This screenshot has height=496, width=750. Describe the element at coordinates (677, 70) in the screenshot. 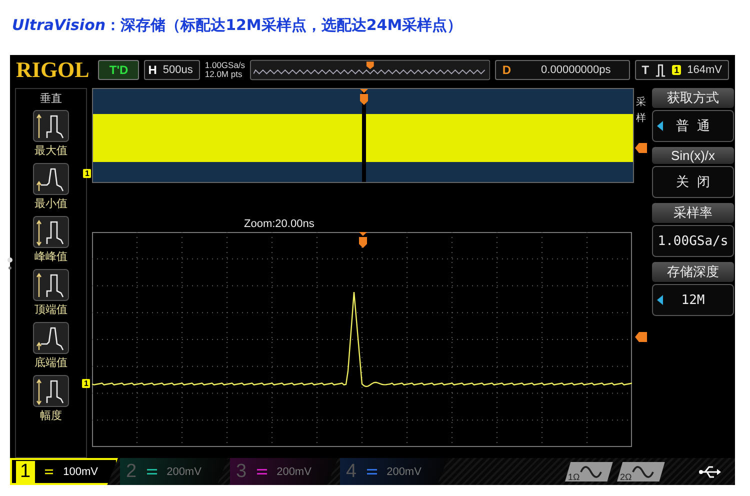

I see `trigger-channel: 1` at that location.